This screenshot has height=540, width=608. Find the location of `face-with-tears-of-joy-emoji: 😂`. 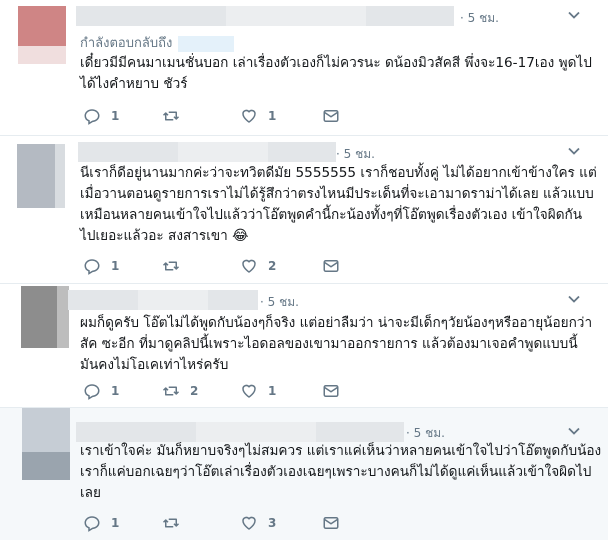

face-with-tears-of-joy-emoji: 😂 is located at coordinates (240, 236).